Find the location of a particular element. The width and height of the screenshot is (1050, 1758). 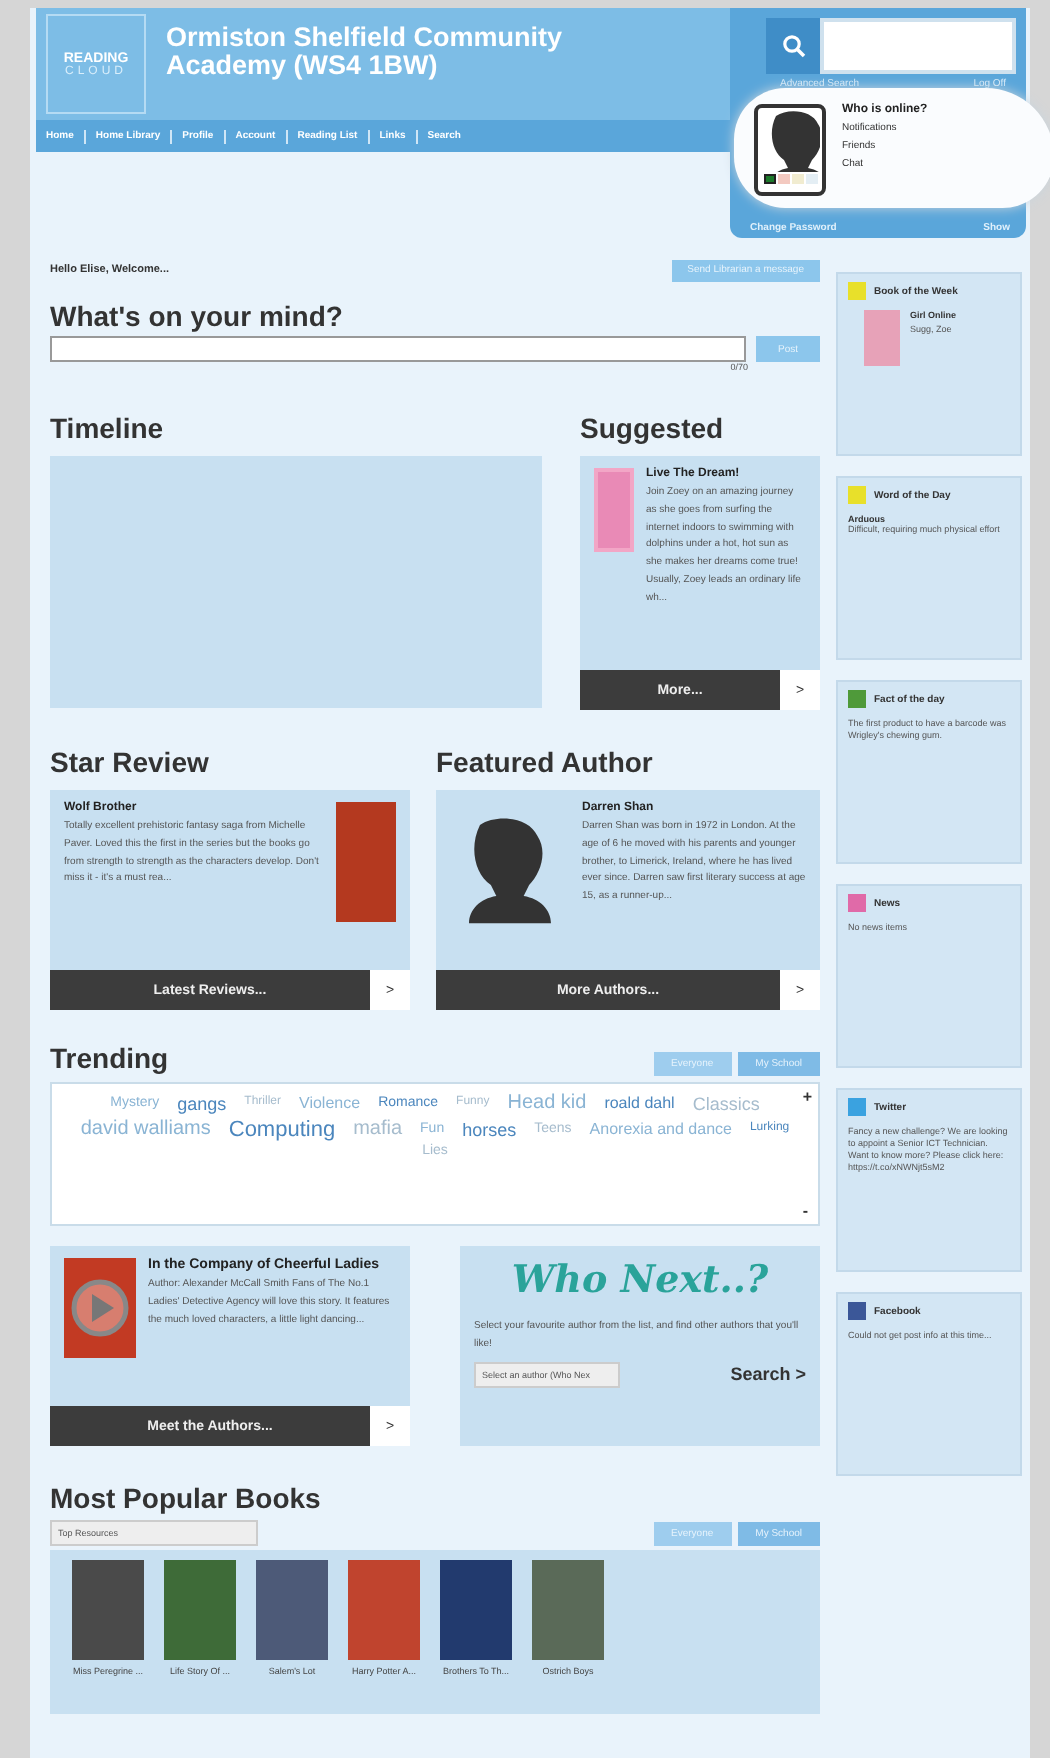

section-heading: What's on your mind? is located at coordinates (197, 317).